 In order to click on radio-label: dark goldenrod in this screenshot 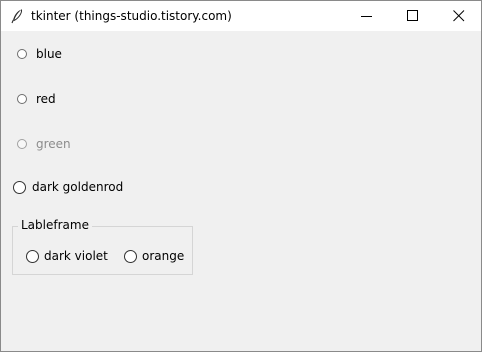, I will do `click(78, 187)`.